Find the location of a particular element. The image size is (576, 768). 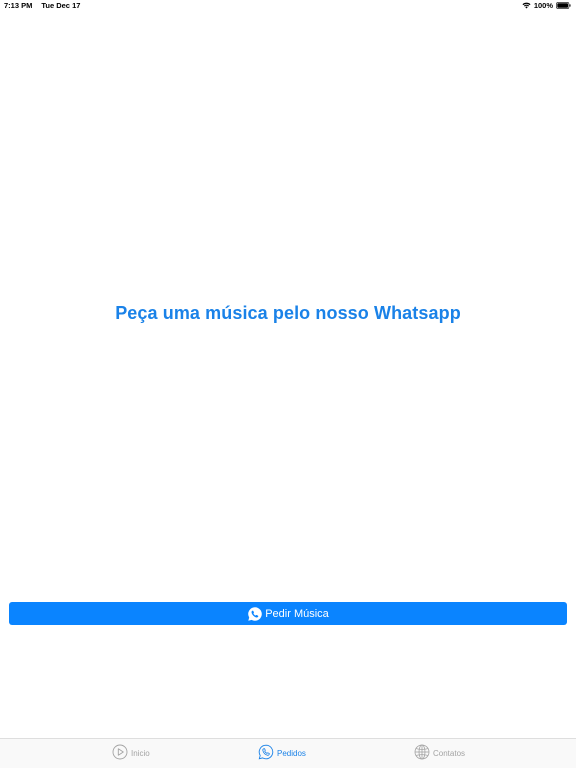

play-circle-icon is located at coordinates (120, 753).